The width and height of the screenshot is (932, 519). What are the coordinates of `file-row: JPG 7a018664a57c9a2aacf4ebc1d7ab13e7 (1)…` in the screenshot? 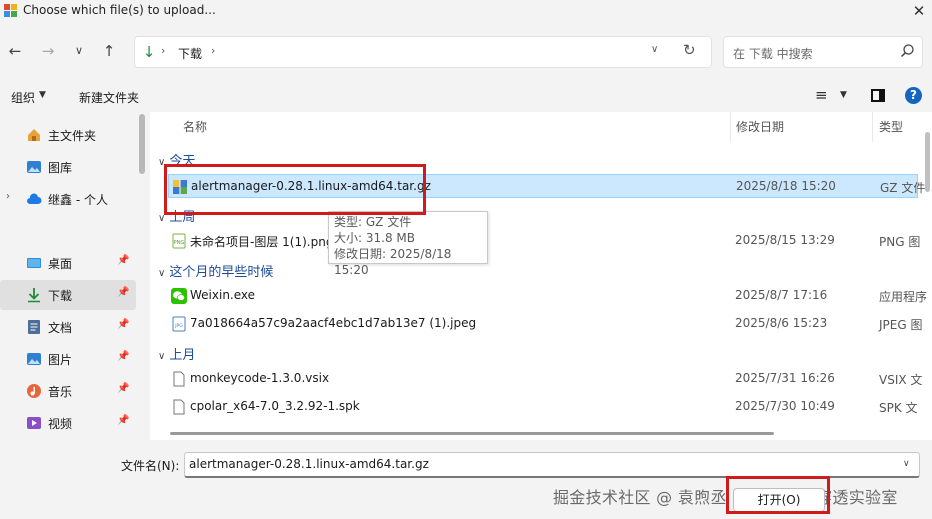 It's located at (545, 324).